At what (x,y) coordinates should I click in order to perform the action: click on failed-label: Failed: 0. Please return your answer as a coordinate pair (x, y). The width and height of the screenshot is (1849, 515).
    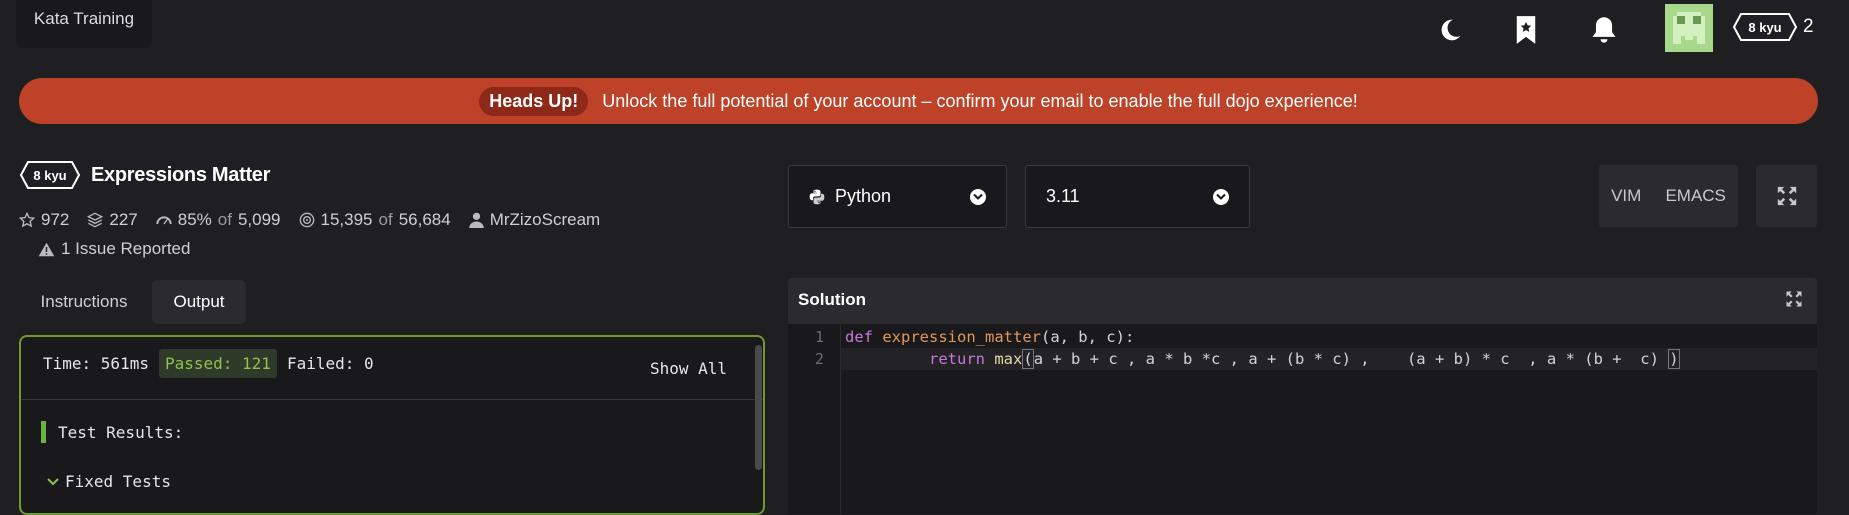
    Looking at the image, I should click on (330, 363).